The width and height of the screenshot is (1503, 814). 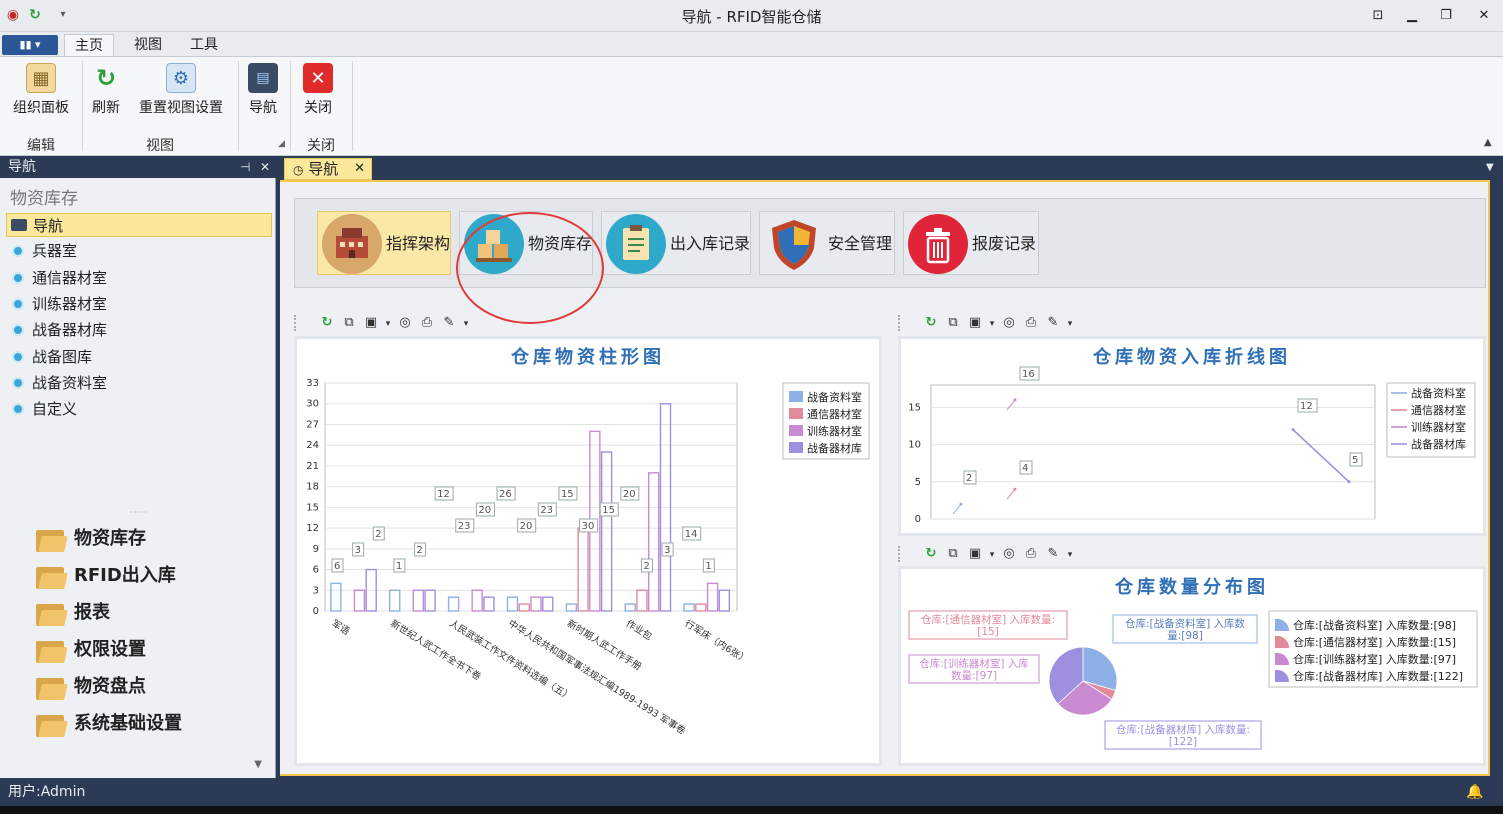 I want to click on module-label: 出入库记录, so click(x=710, y=243).